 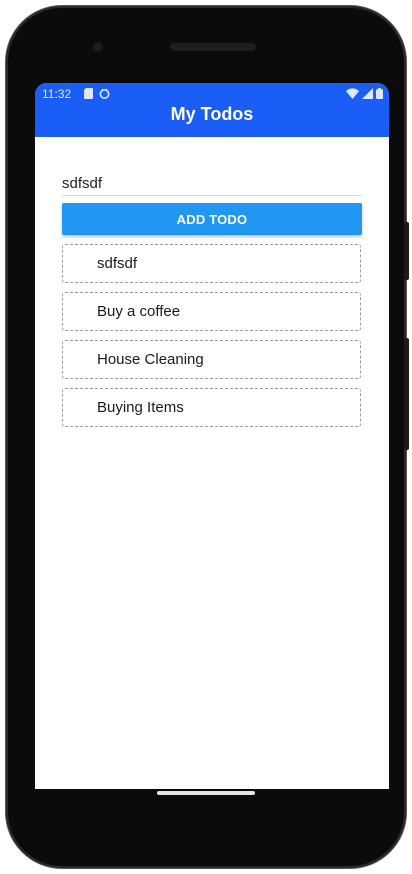 I want to click on status-right-icons, so click(x=364, y=93).